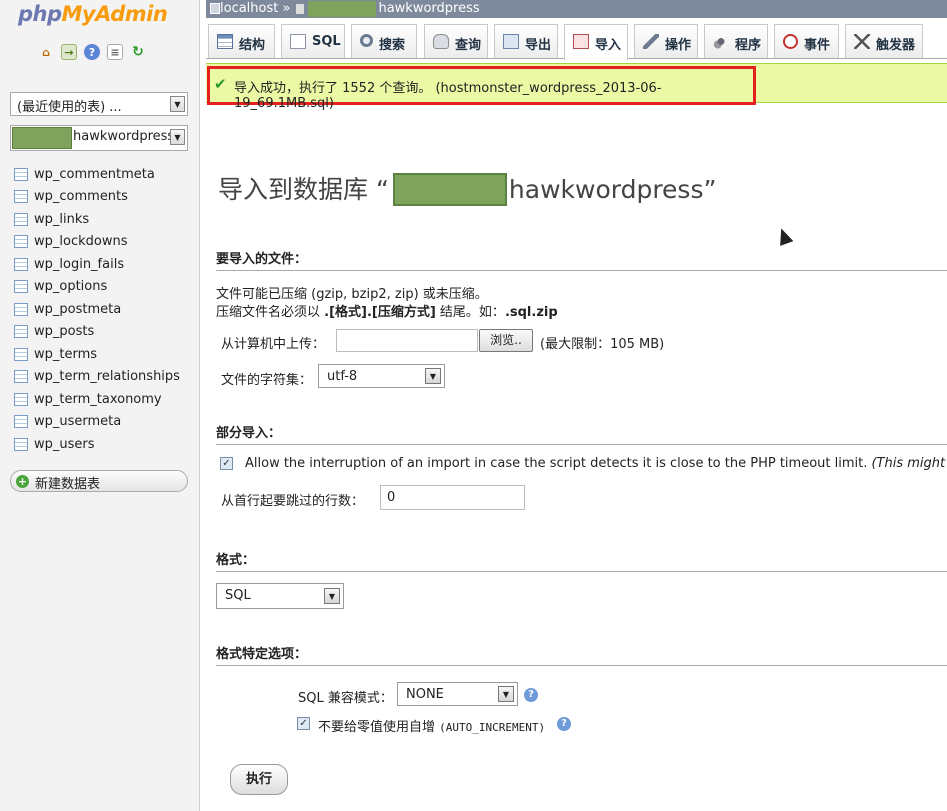 Image resolution: width=947 pixels, height=811 pixels. Describe the element at coordinates (267, 380) in the screenshot. I see `charset-label: 文件的字符集：` at that location.